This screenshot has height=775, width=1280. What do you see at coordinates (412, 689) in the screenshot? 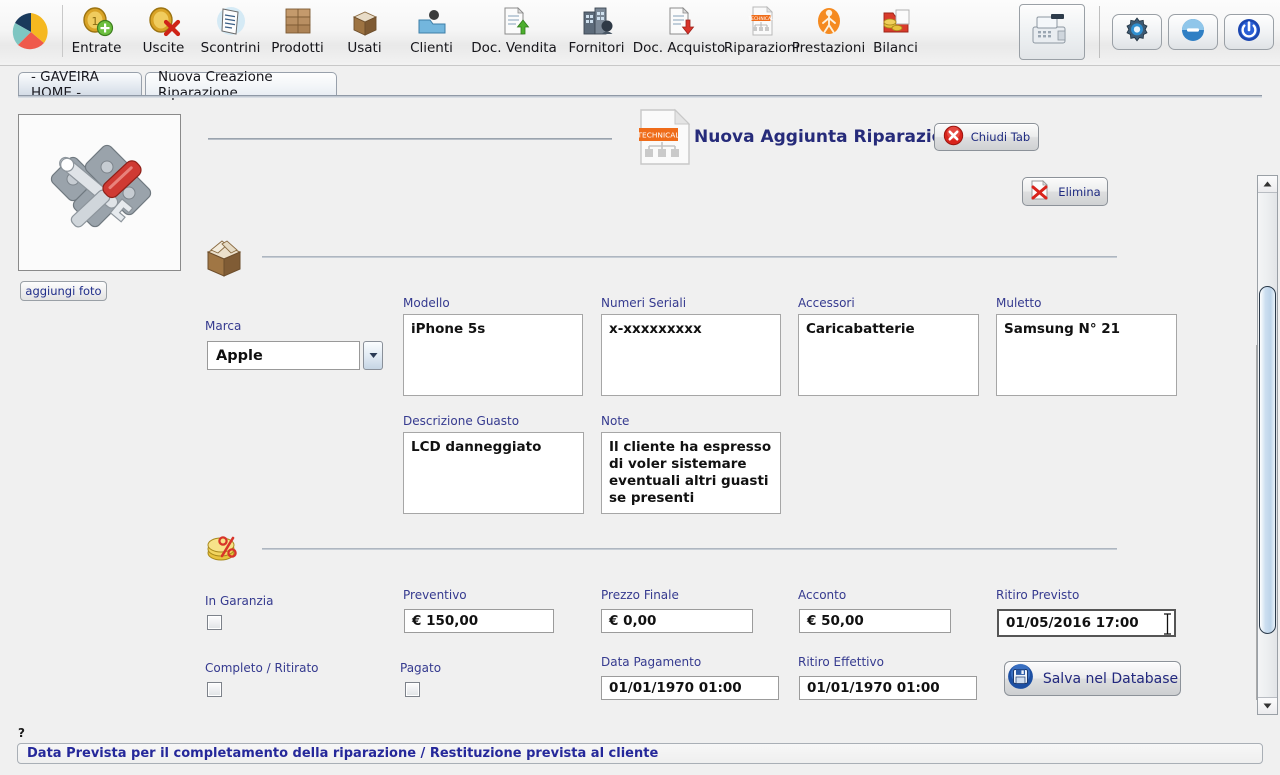
I see `pagato-checkbox` at bounding box center [412, 689].